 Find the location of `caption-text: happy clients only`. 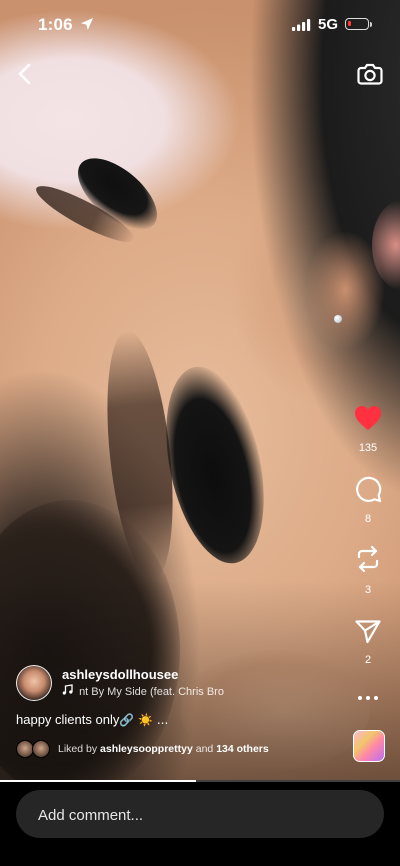

caption-text: happy clients only is located at coordinates (68, 719).